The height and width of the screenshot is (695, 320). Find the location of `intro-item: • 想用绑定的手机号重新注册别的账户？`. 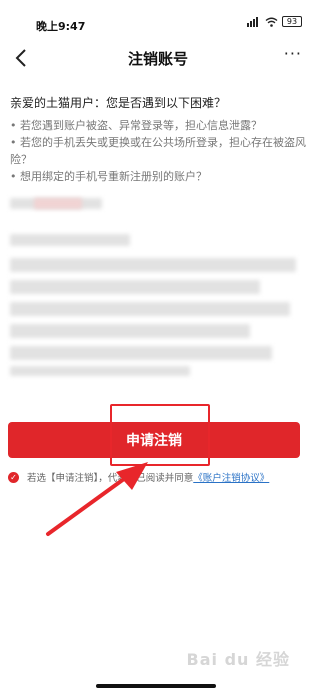

intro-item: • 想用绑定的手机号重新注册别的账户？ is located at coordinates (108, 176).